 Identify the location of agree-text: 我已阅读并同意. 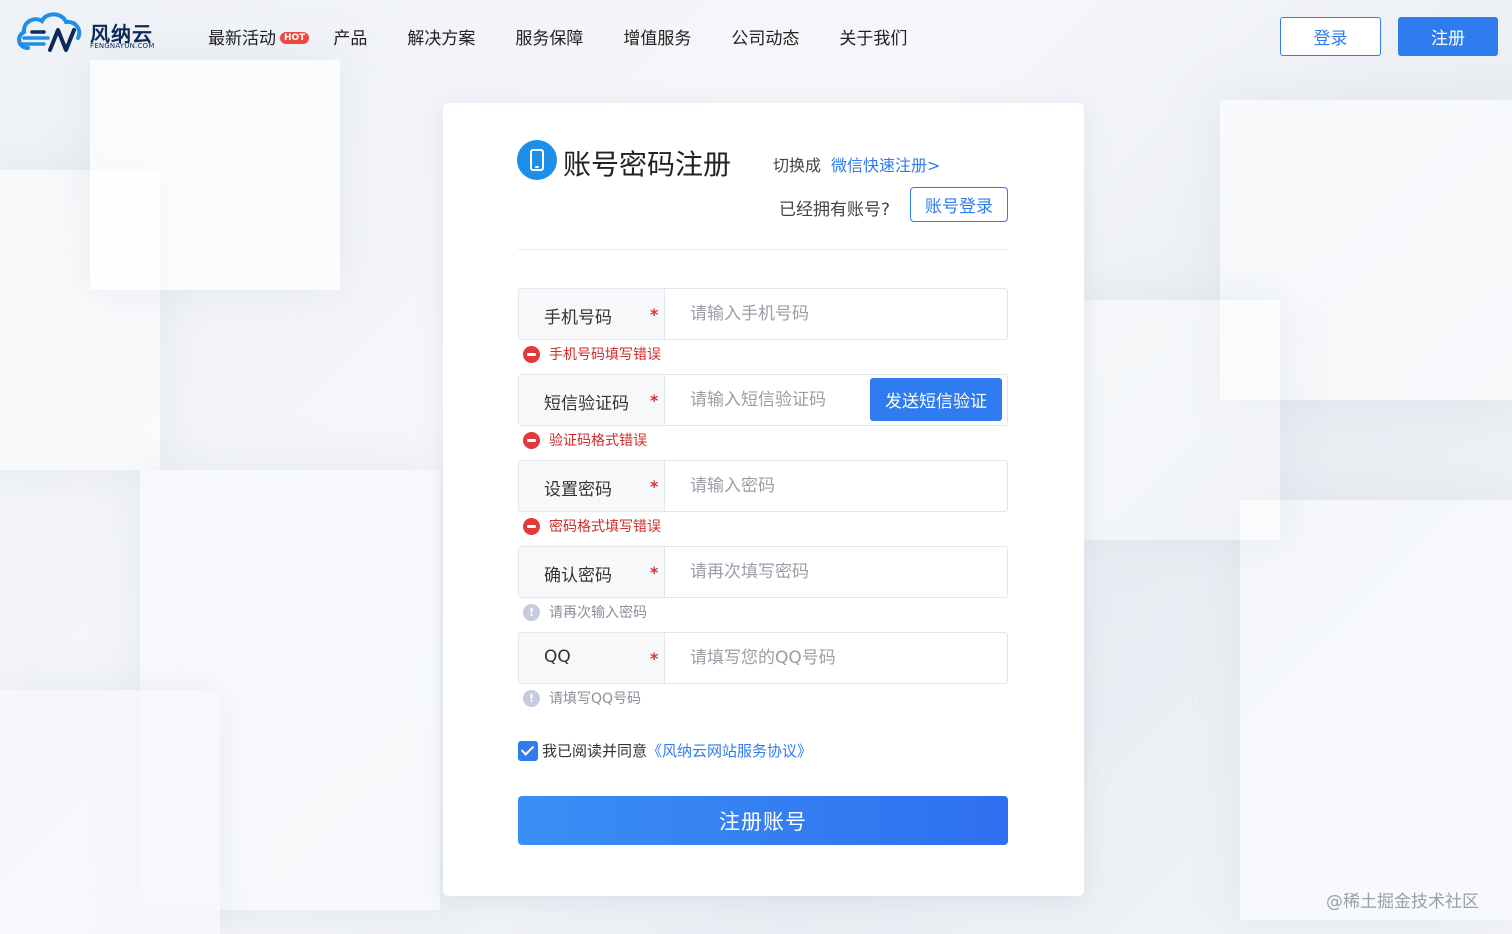
(595, 751).